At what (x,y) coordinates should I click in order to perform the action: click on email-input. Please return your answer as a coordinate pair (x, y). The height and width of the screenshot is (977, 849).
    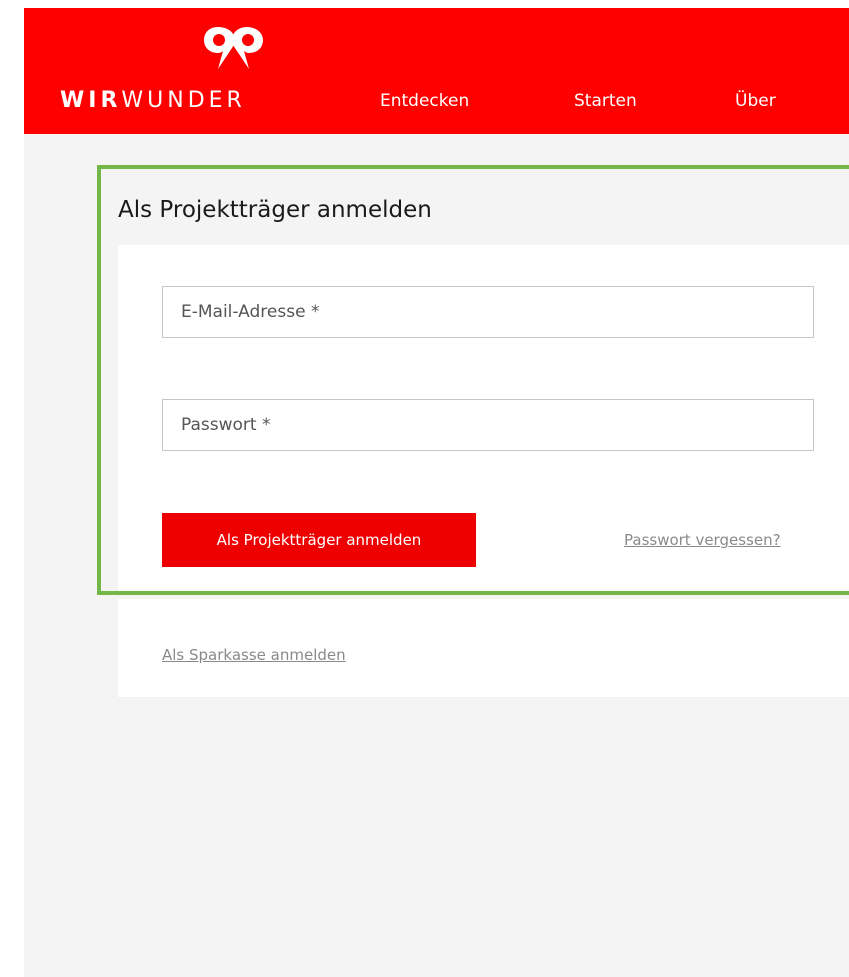
    Looking at the image, I should click on (488, 312).